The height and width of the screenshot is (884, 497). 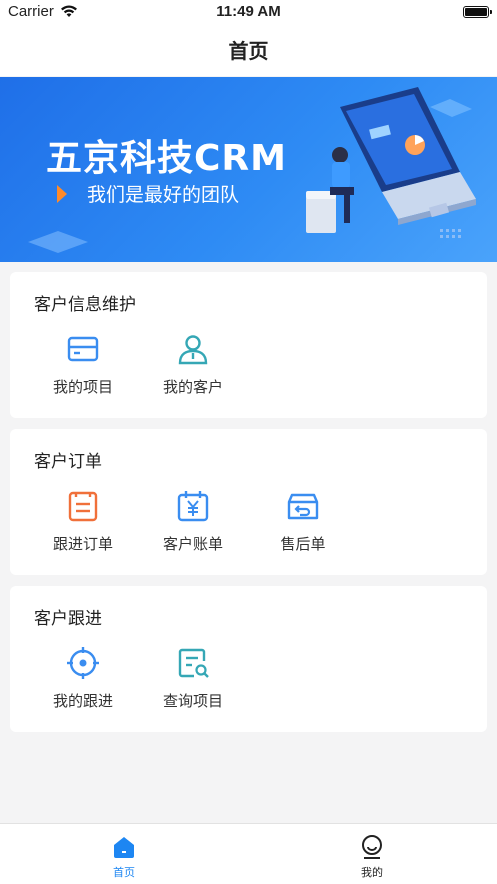 I want to click on tab-label: 我的, so click(x=372, y=872).